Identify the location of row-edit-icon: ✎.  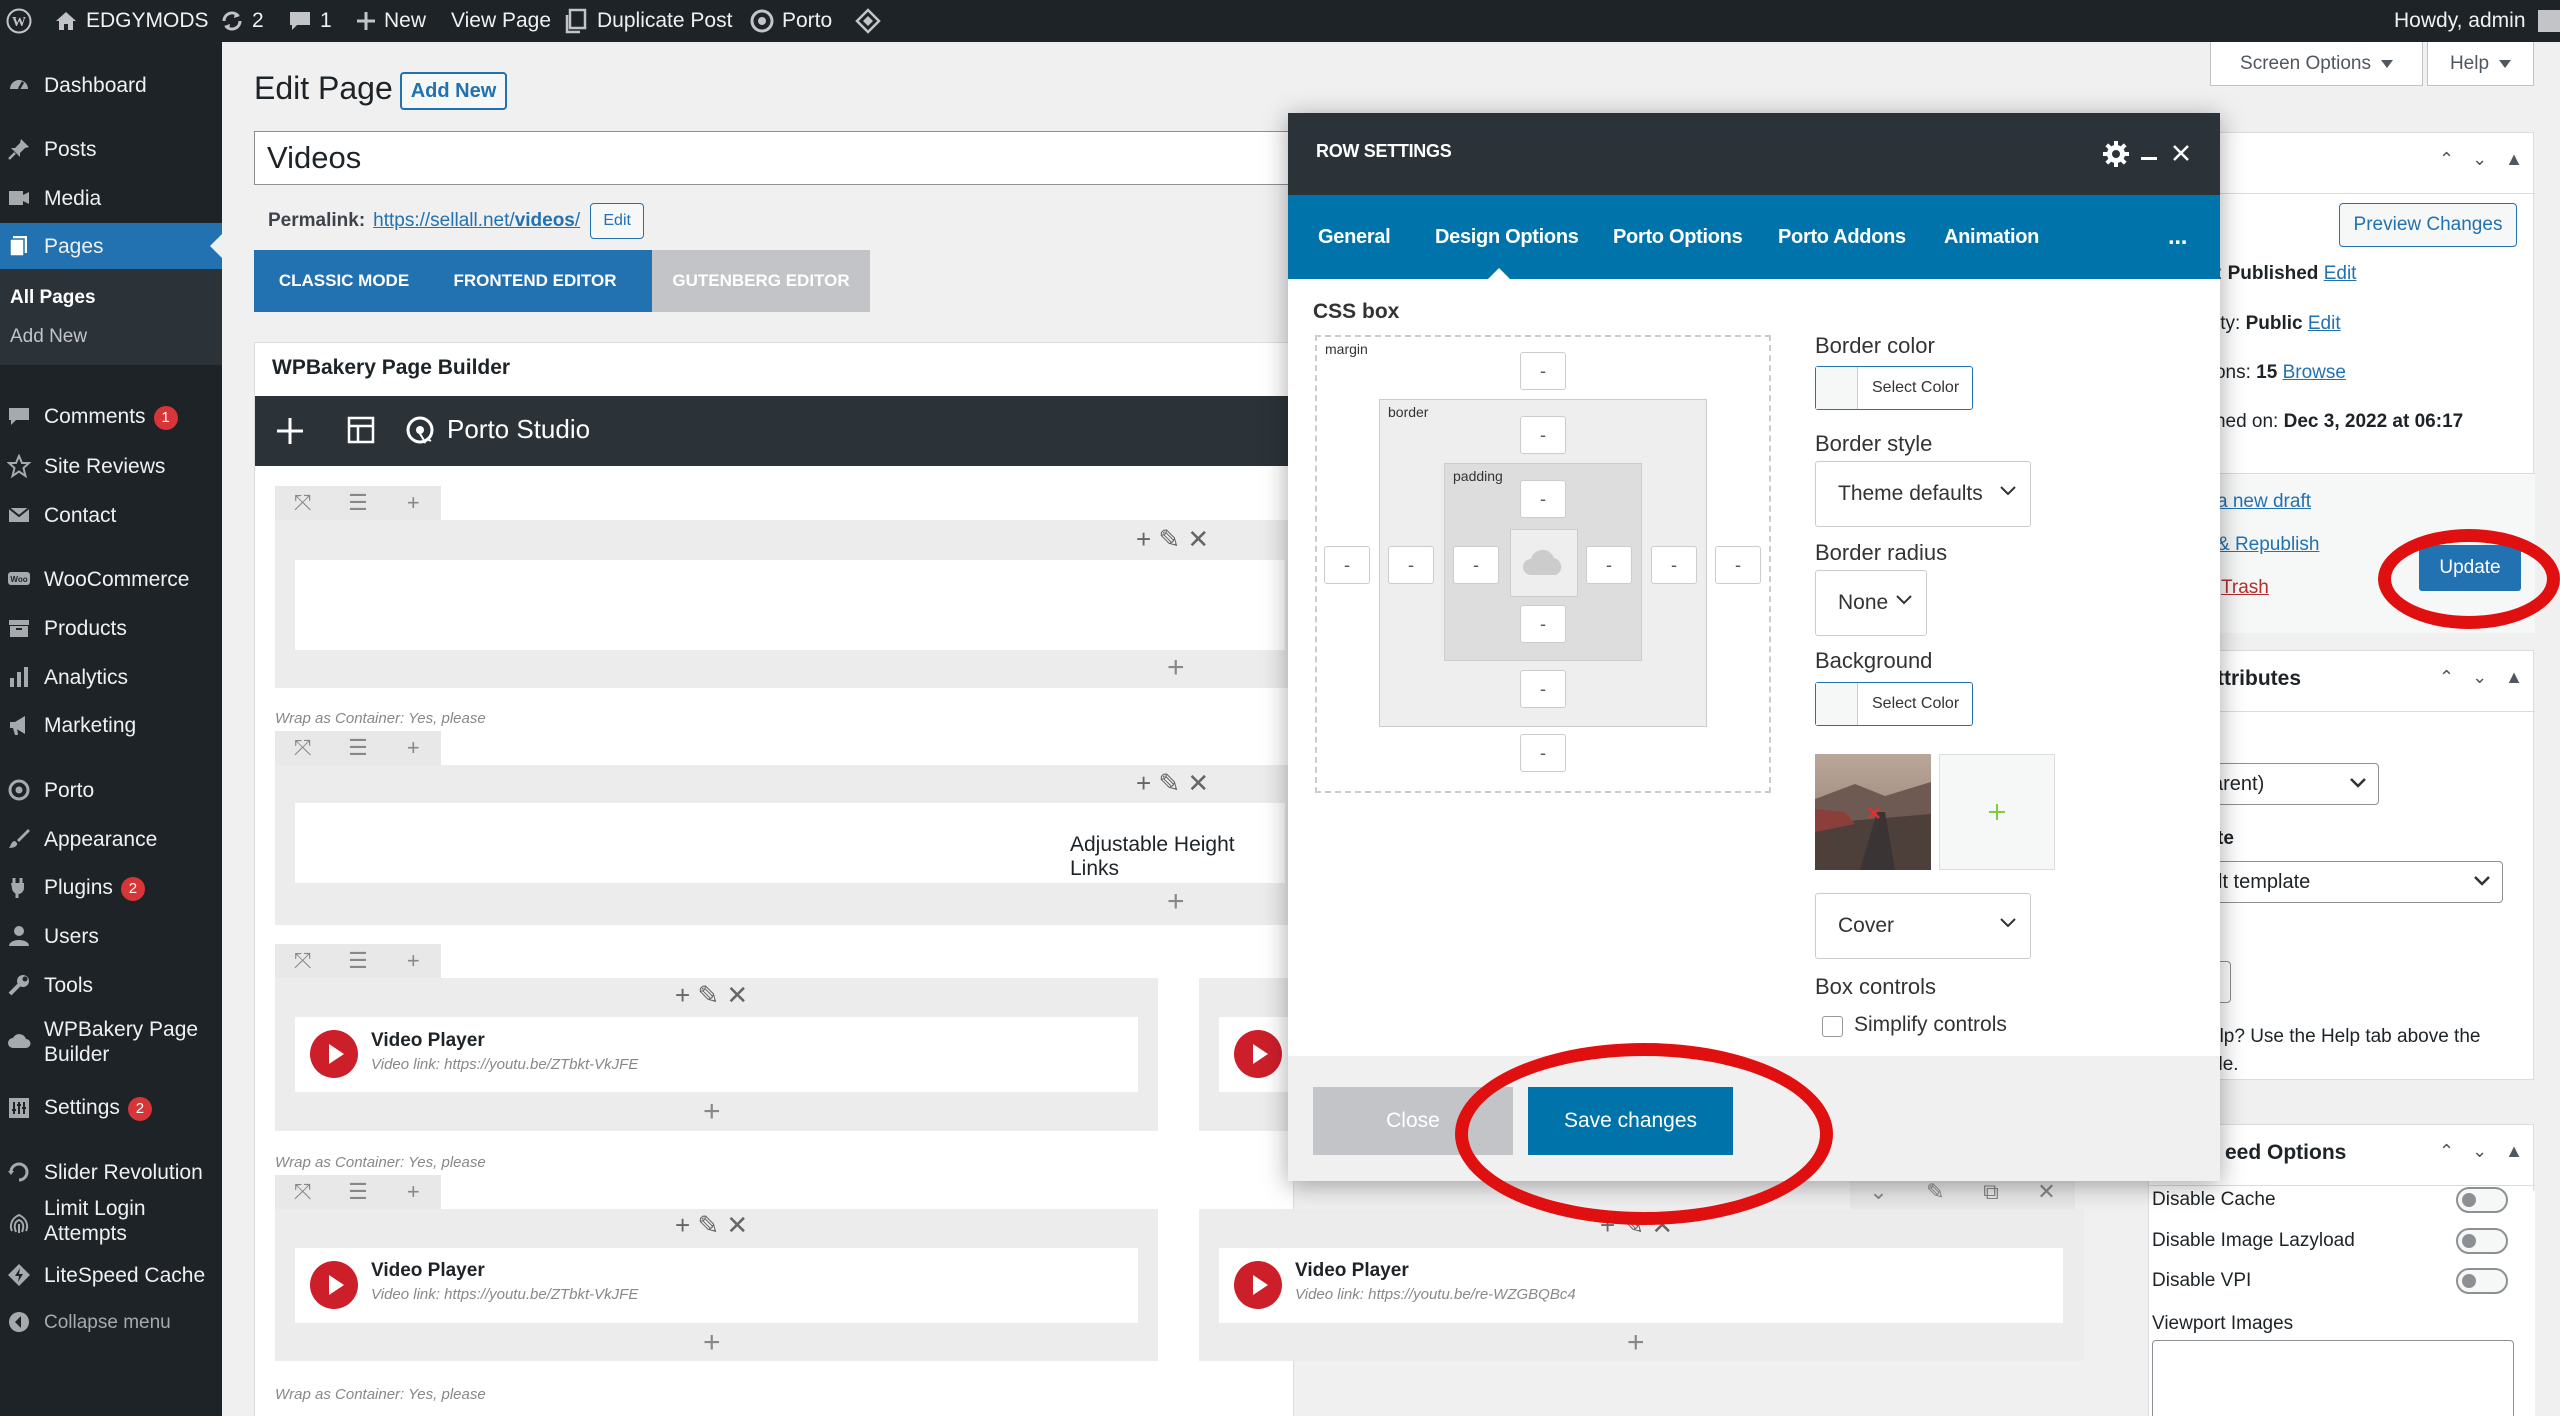
(1935, 1192).